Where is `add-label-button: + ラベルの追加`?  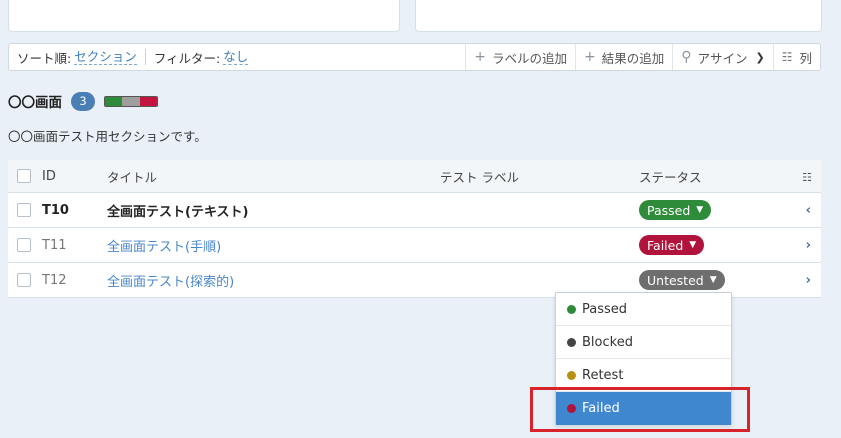
add-label-button: + ラベルの追加 is located at coordinates (520, 57).